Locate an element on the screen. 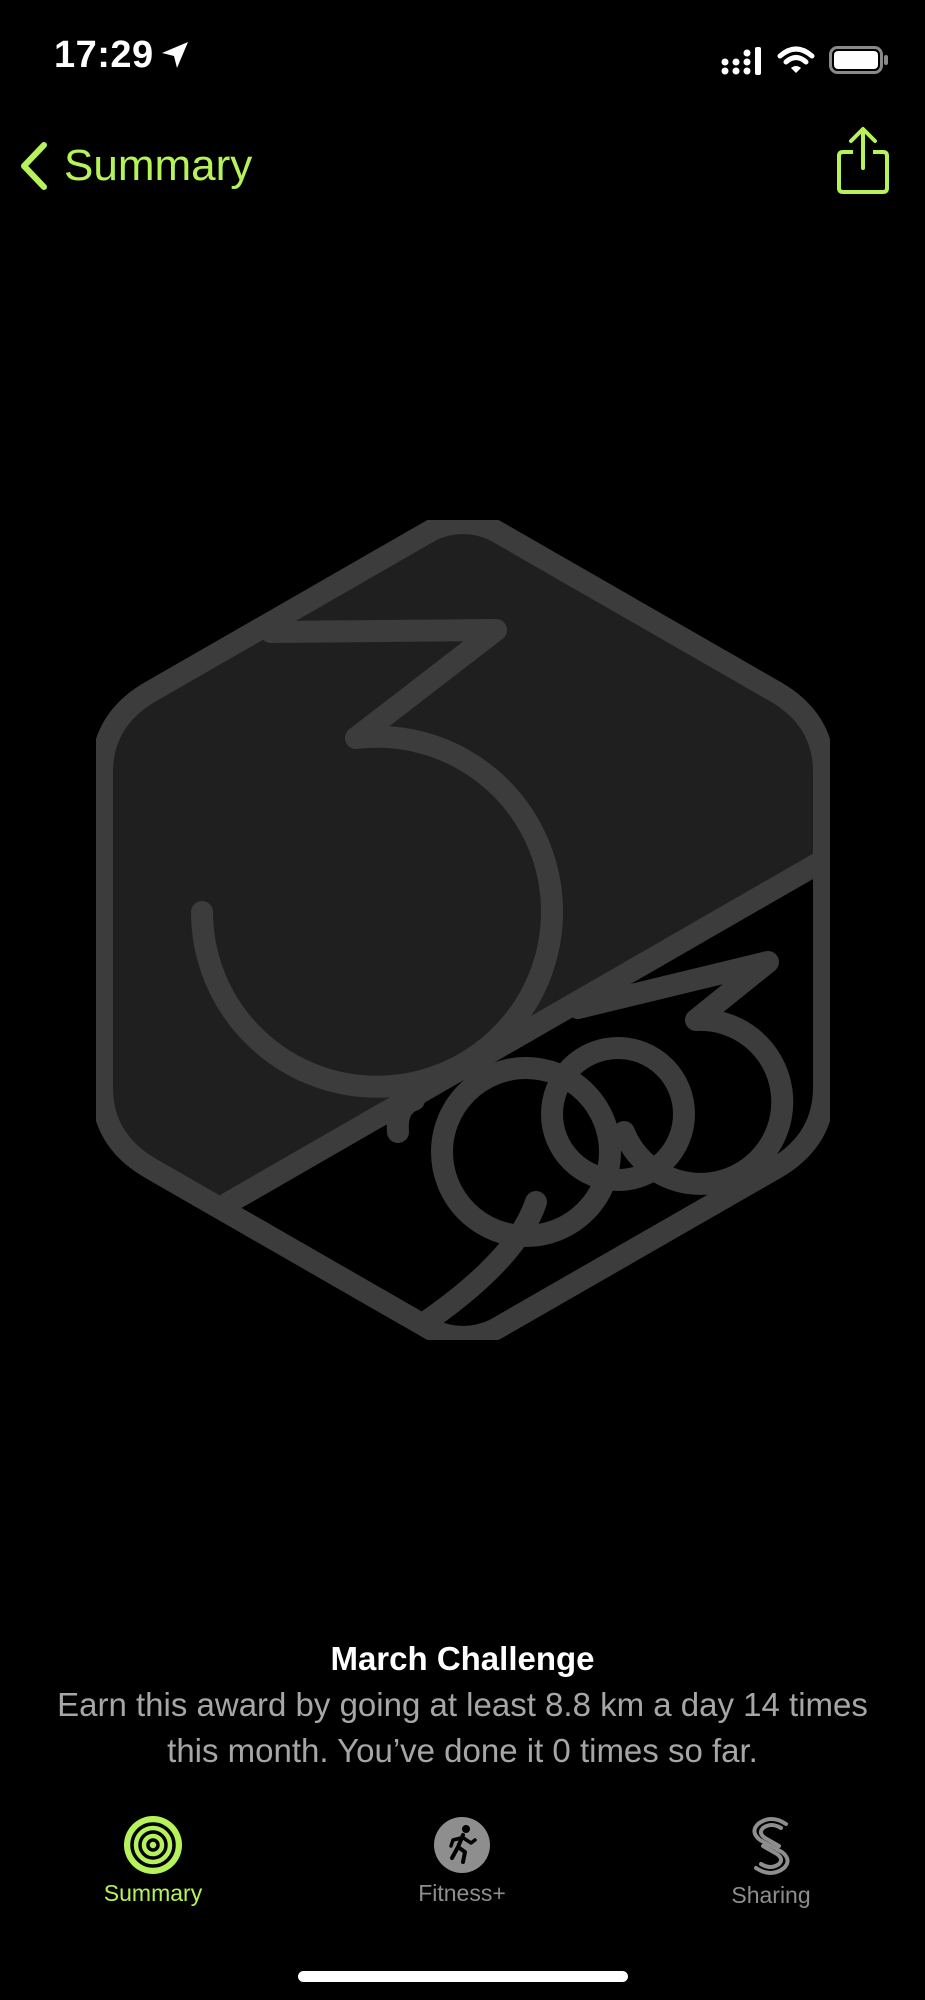 This screenshot has width=925, height=2000. award-title: March Challenge is located at coordinates (462, 1658).